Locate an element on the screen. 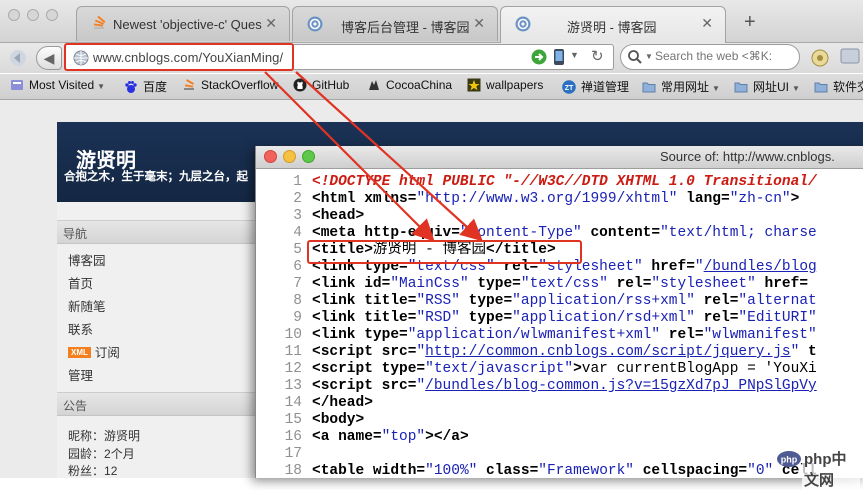 The width and height of the screenshot is (863, 490). addon-icon is located at coordinates (820, 58).